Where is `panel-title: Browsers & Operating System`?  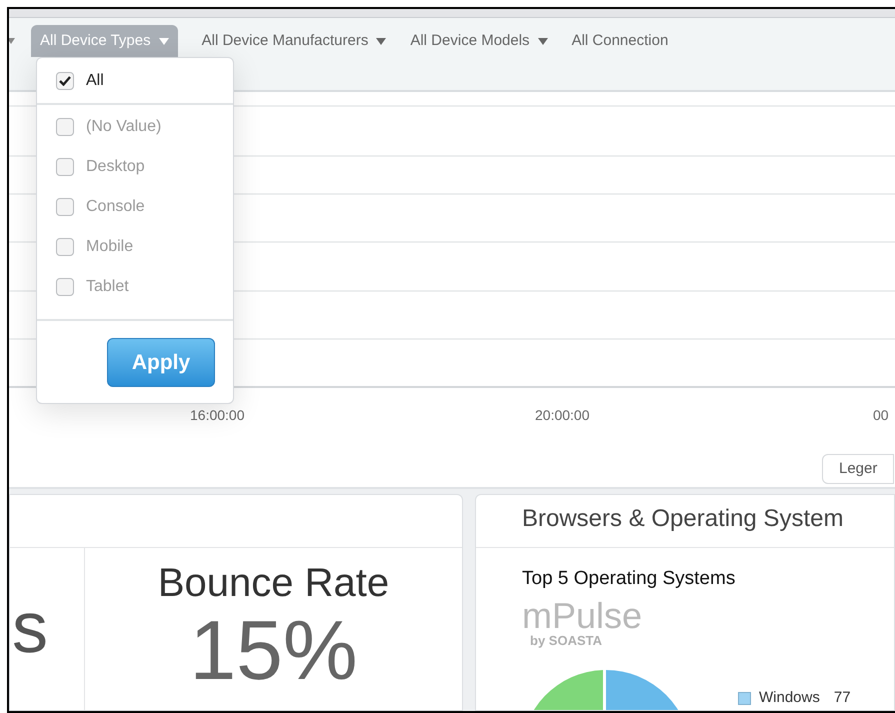 panel-title: Browsers & Operating System is located at coordinates (683, 519).